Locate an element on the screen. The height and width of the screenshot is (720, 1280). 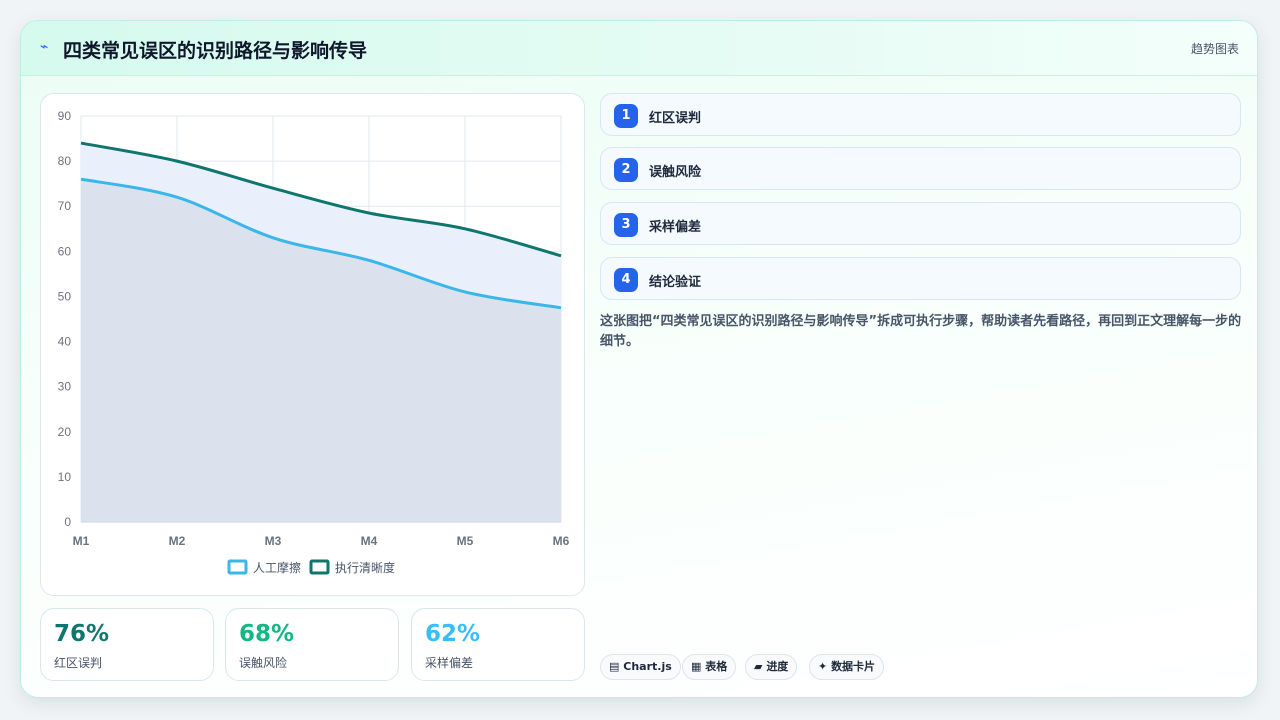
table-icon: ▦ is located at coordinates (696, 666).